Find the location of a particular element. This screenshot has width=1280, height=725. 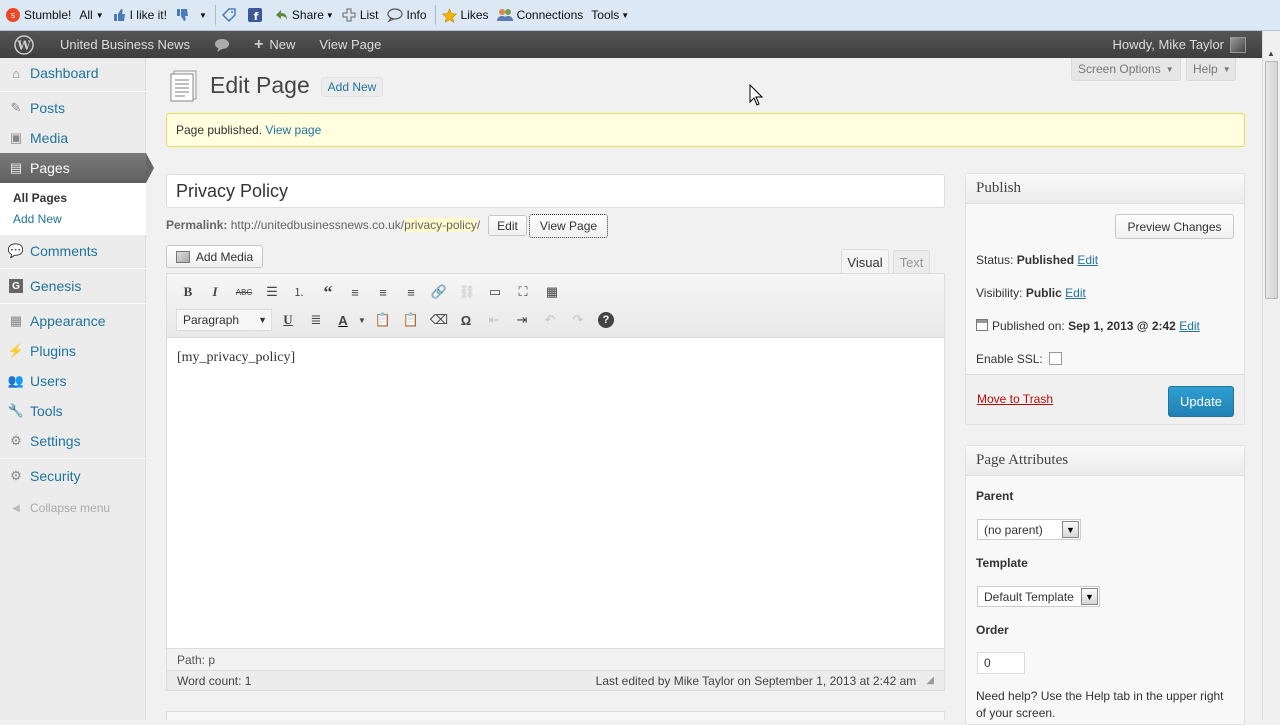

like-button: I like it! is located at coordinates (139, 15).